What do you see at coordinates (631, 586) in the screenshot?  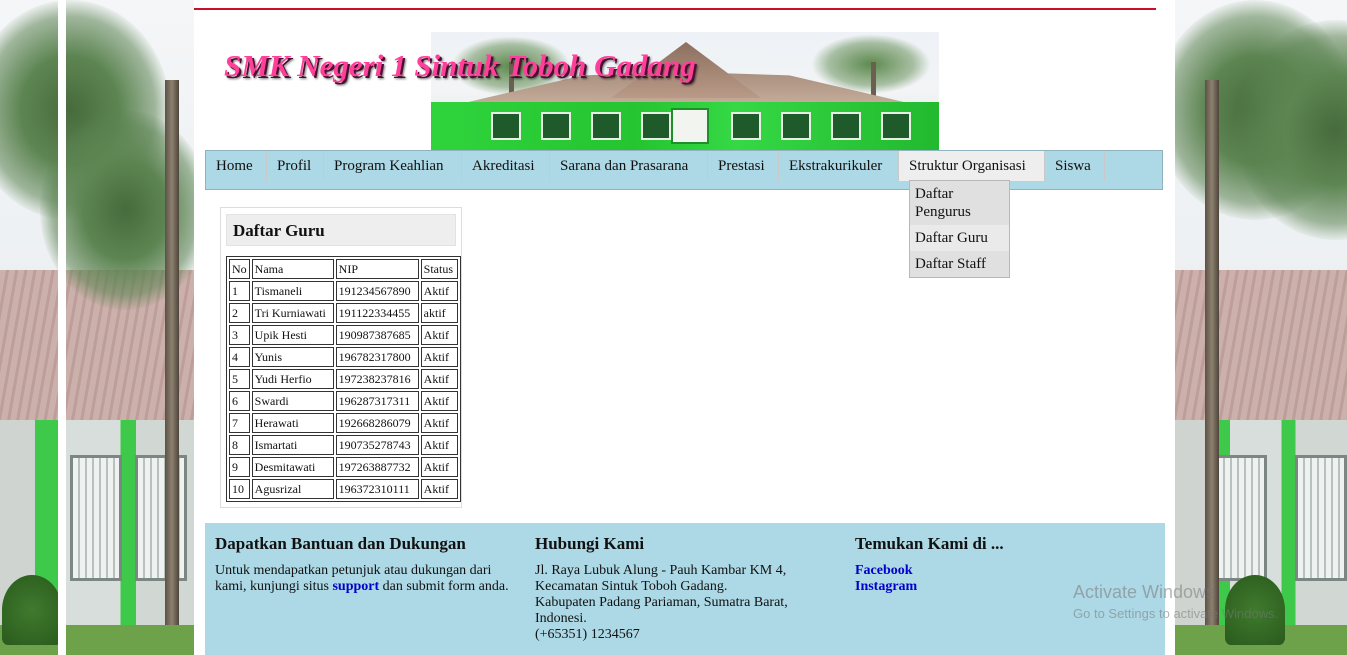 I see `contact-line: Kecamatan Sintuk Toboh Gadang.` at bounding box center [631, 586].